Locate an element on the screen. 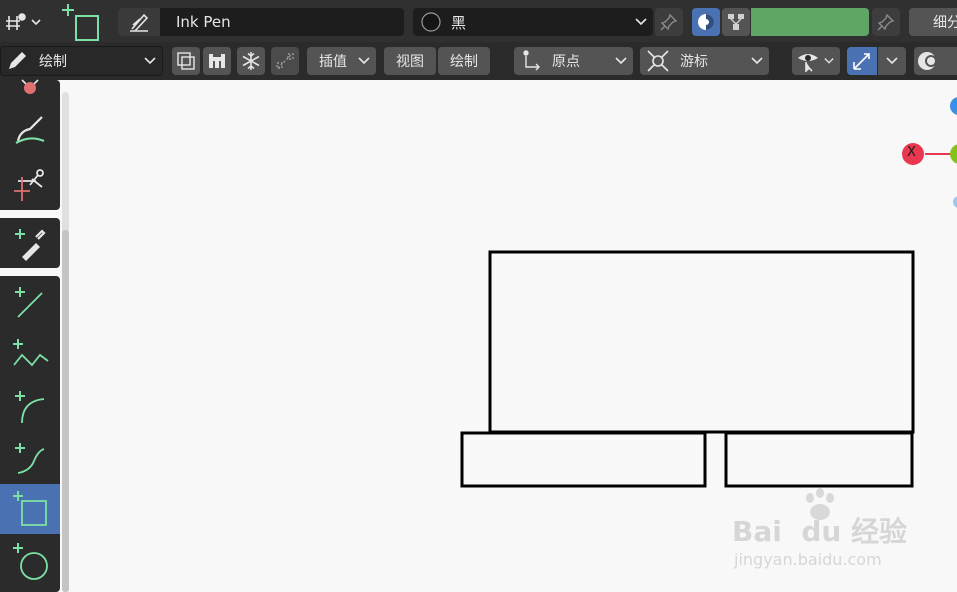 This screenshot has width=957, height=592. circle-tool-icon is located at coordinates (30, 561).